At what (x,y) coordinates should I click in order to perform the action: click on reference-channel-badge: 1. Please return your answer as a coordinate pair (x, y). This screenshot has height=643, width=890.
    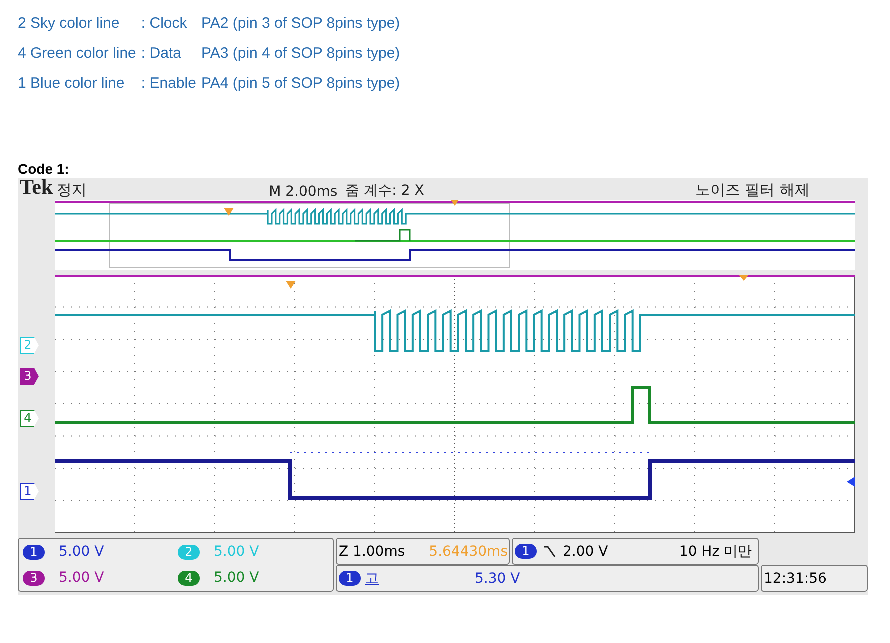
    Looking at the image, I should click on (350, 578).